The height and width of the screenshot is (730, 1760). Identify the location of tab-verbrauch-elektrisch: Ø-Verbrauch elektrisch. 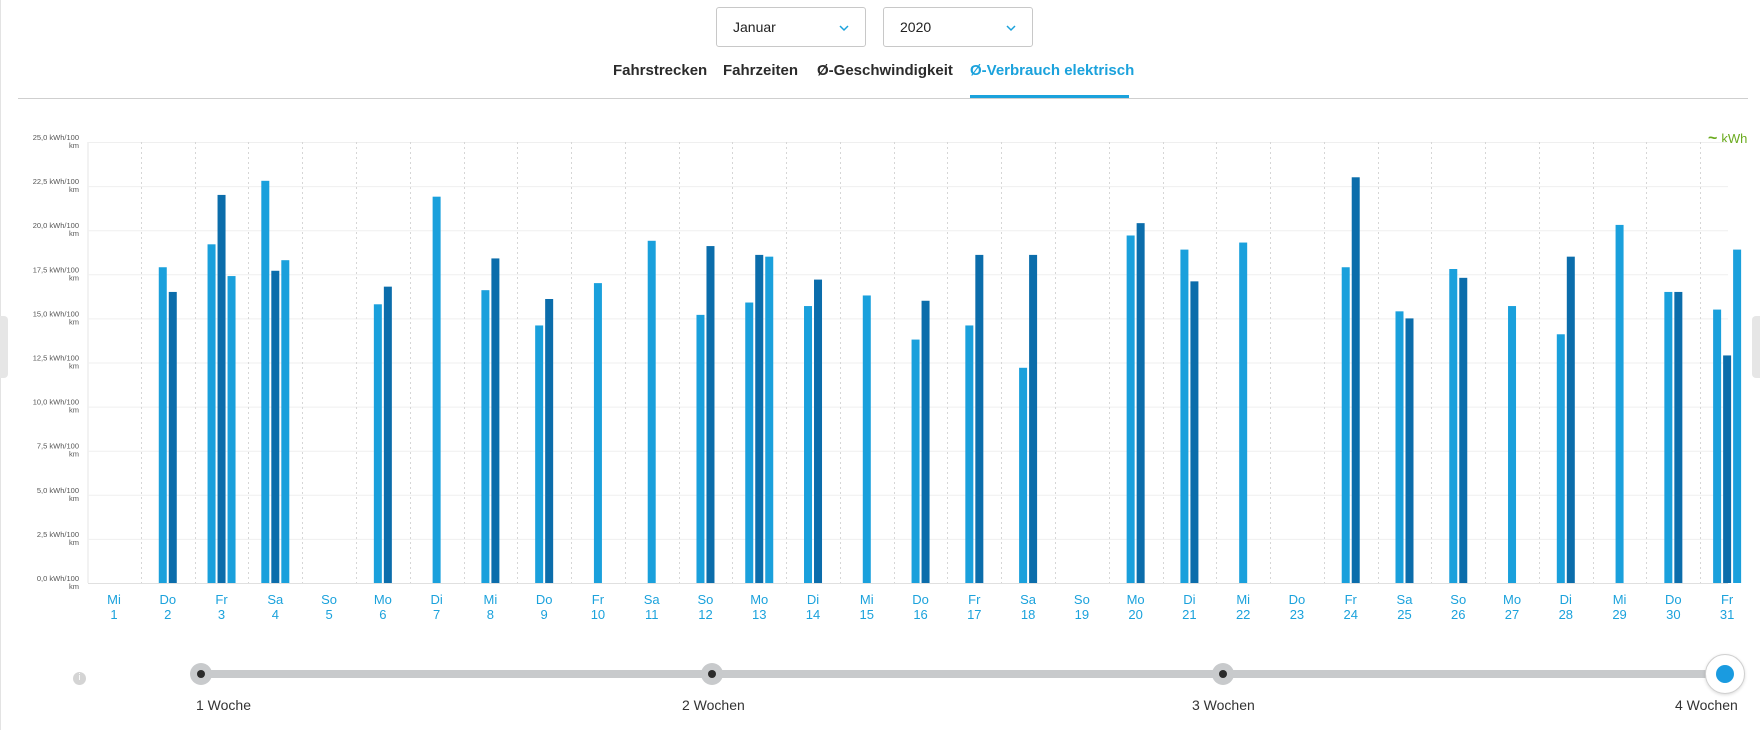
(1052, 70).